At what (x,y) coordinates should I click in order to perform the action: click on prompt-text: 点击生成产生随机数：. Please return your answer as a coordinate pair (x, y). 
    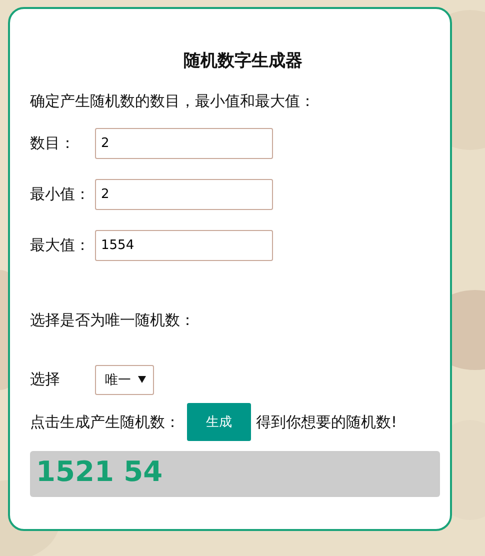
    Looking at the image, I should click on (105, 422).